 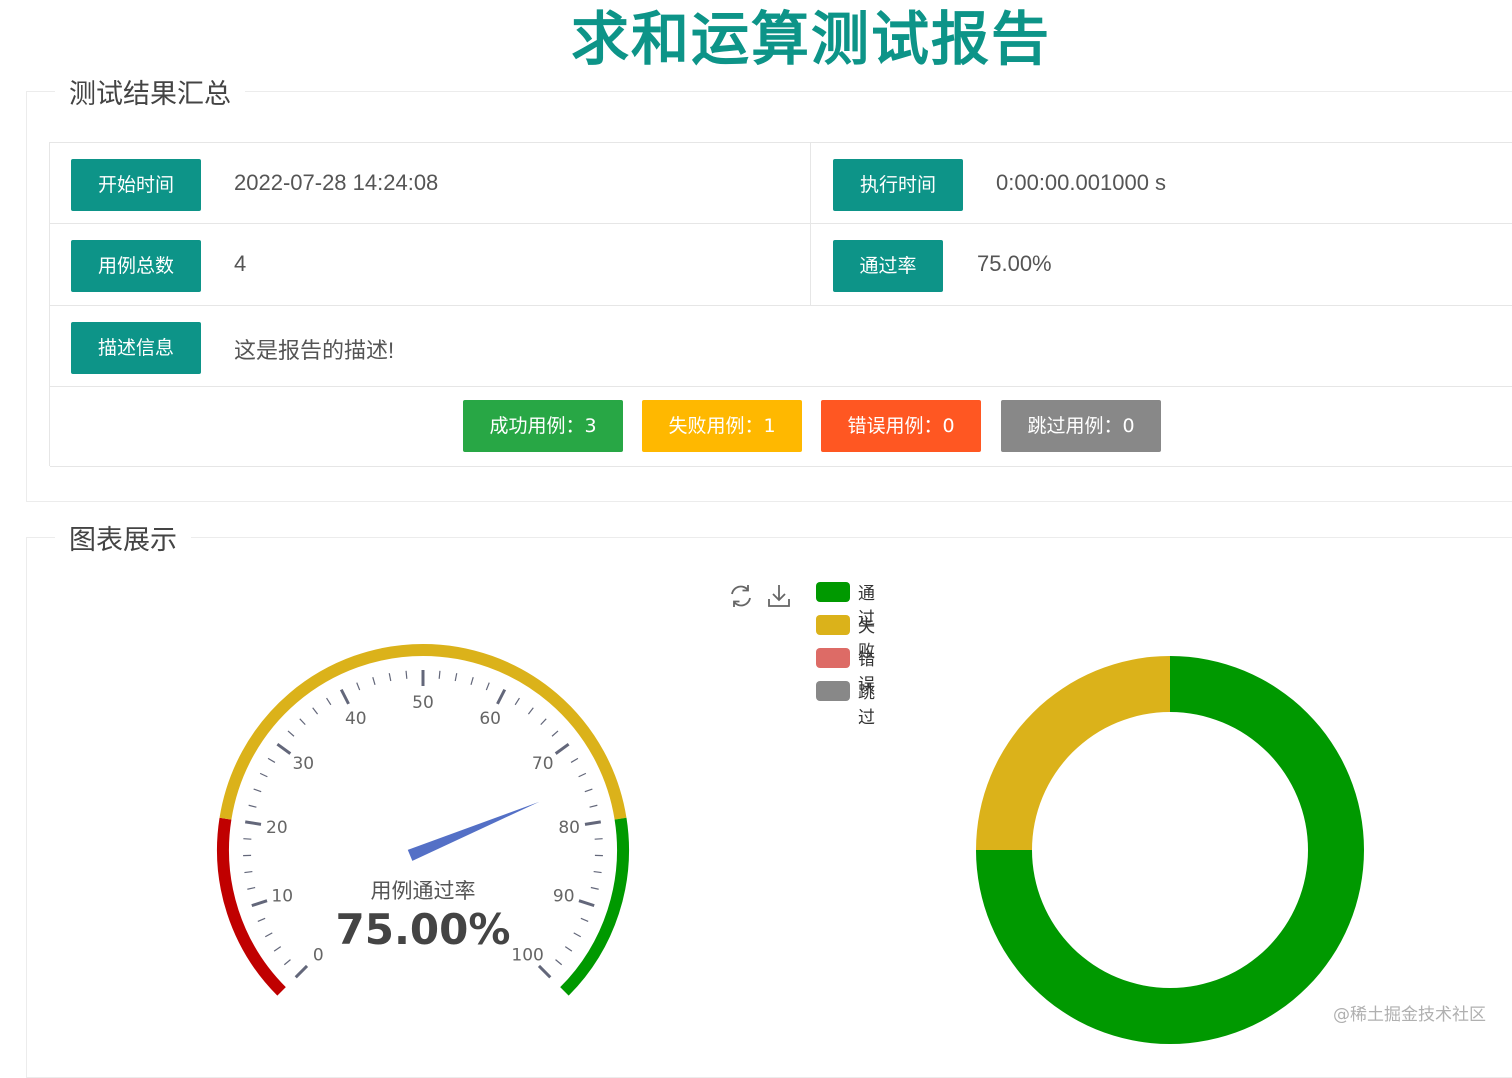 What do you see at coordinates (756, 38) in the screenshot?
I see `page-title: 求和运算测试报告` at bounding box center [756, 38].